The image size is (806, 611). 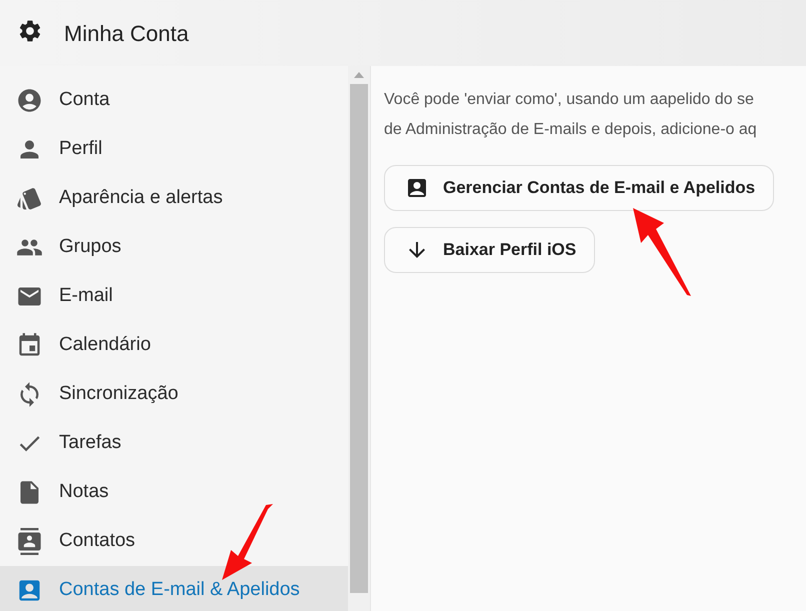 I want to click on sidebar-item: Notas, so click(x=174, y=492).